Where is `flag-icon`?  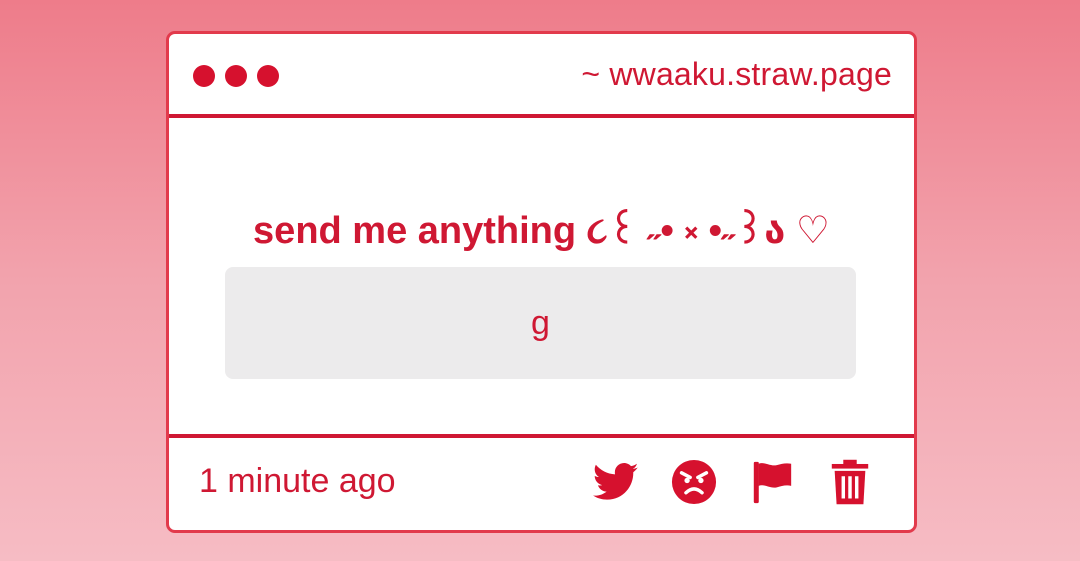 flag-icon is located at coordinates (772, 482).